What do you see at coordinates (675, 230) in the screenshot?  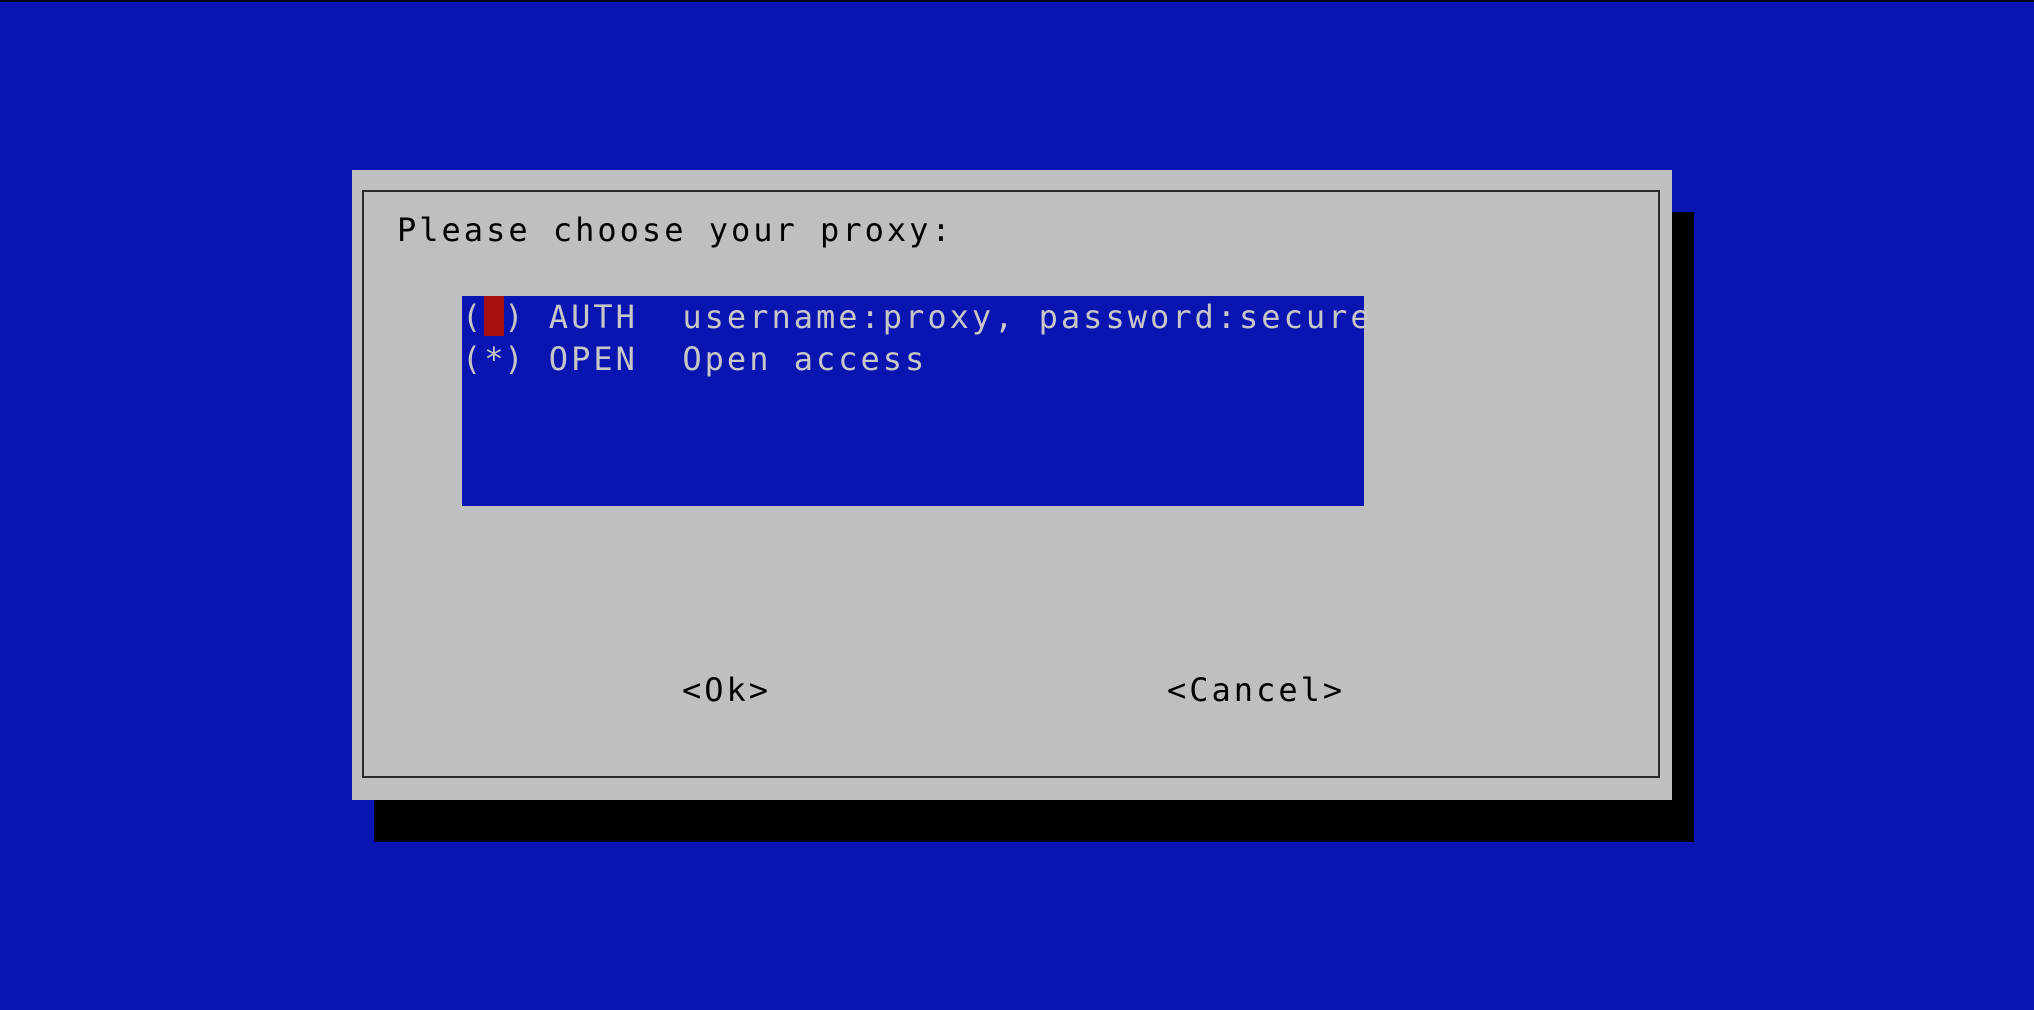 I see `dialog-prompt: Please choose your proxy:` at bounding box center [675, 230].